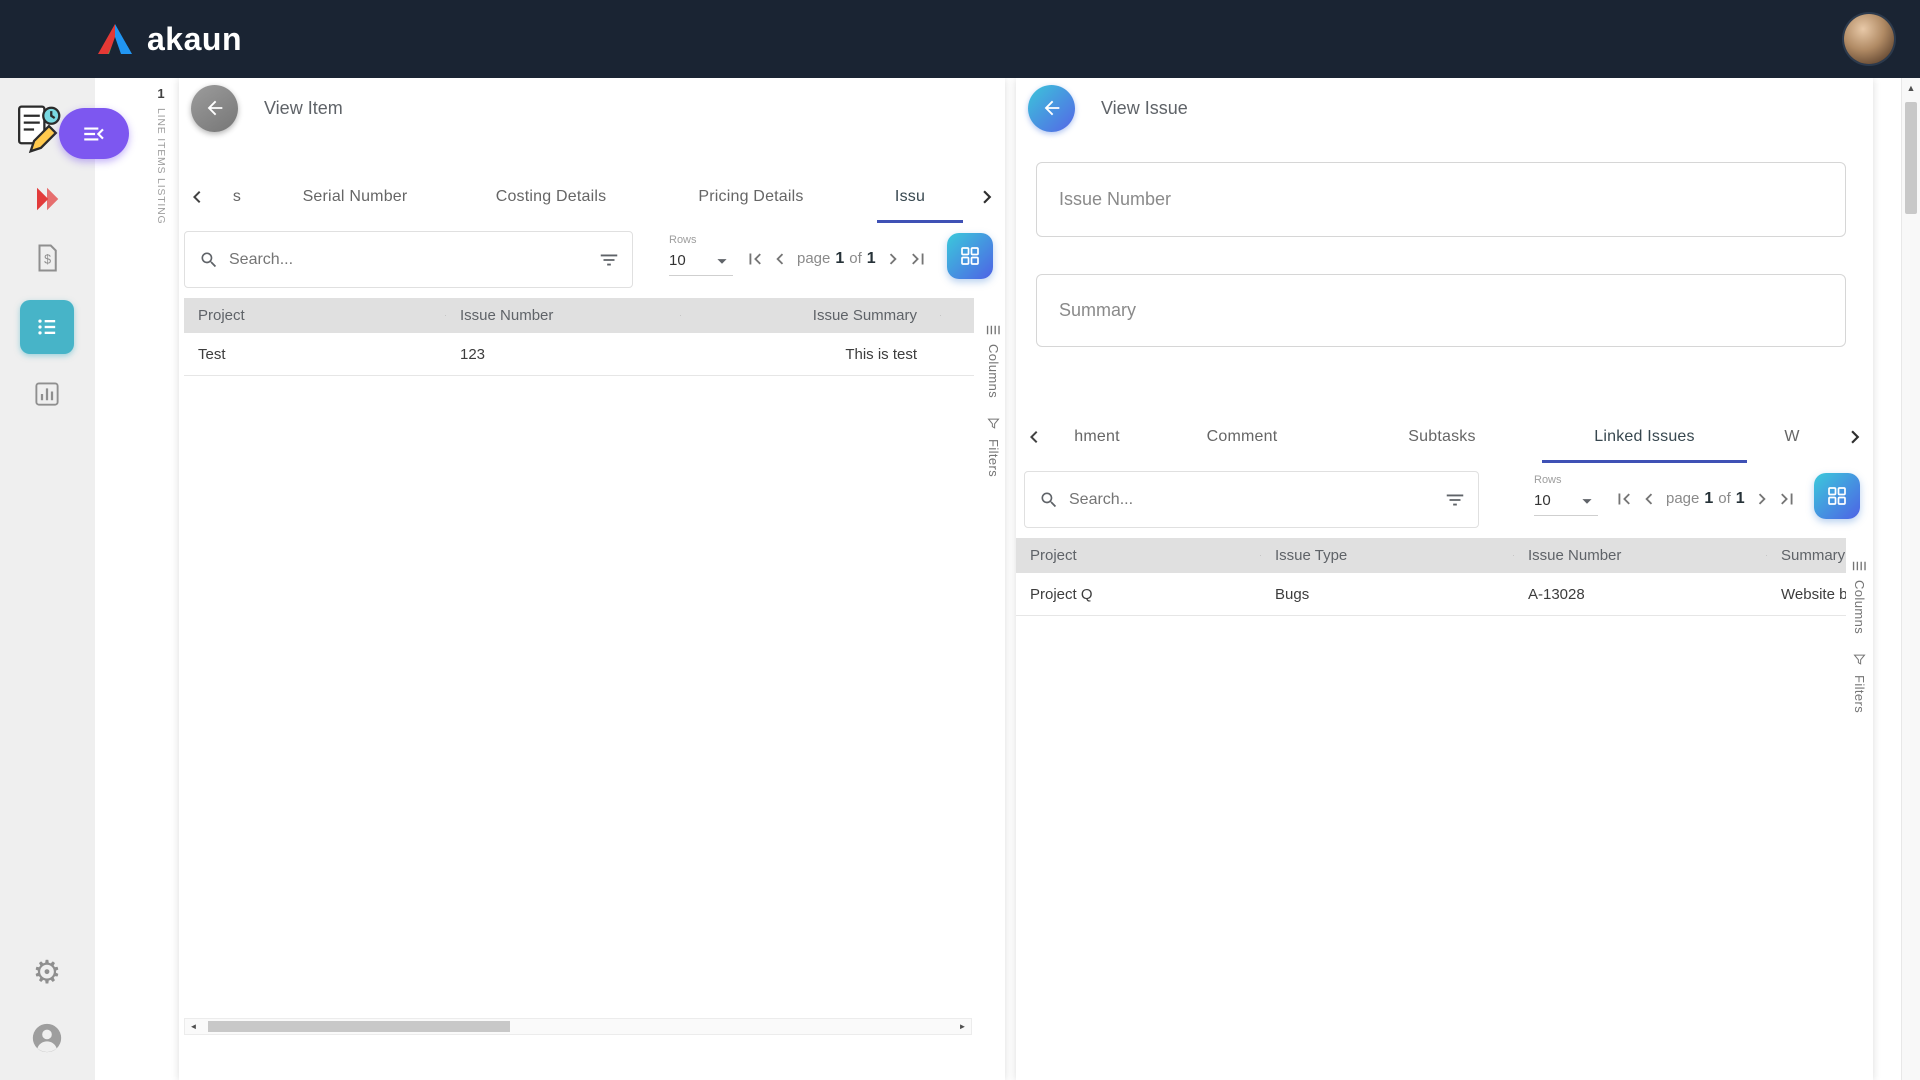 This screenshot has height=1080, width=1920. Describe the element at coordinates (1098, 310) in the screenshot. I see `summary-label: Summary` at that location.